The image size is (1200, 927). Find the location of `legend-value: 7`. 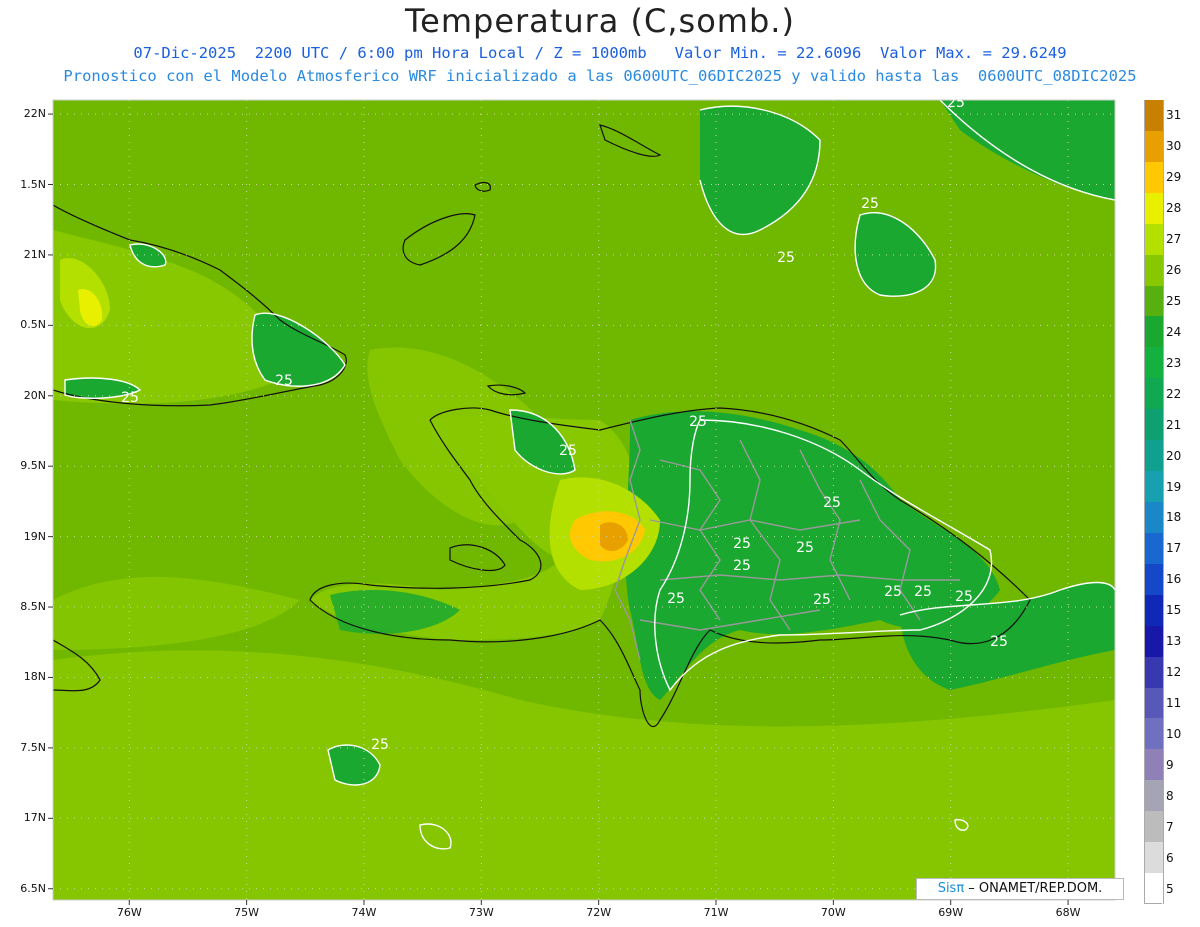

legend-value: 7 is located at coordinates (1170, 826).